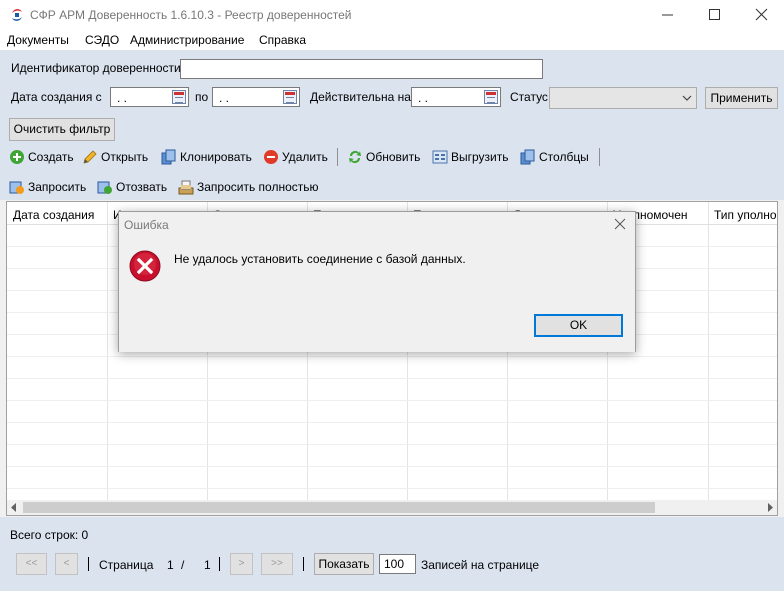 This screenshot has height=591, width=784. What do you see at coordinates (122, 98) in the screenshot?
I see `created-from-value: . .` at bounding box center [122, 98].